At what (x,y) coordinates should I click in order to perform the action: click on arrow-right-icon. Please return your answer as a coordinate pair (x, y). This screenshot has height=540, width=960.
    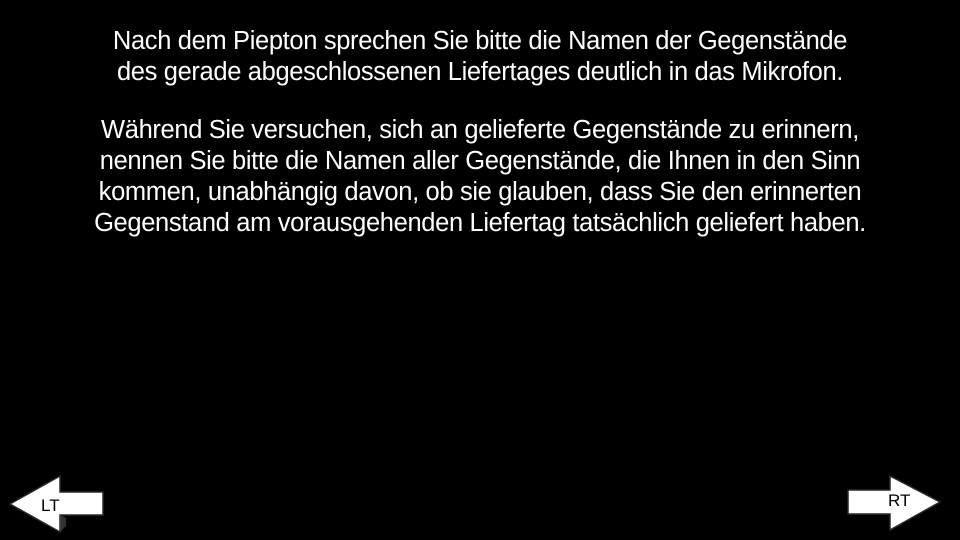
    Looking at the image, I should click on (894, 503).